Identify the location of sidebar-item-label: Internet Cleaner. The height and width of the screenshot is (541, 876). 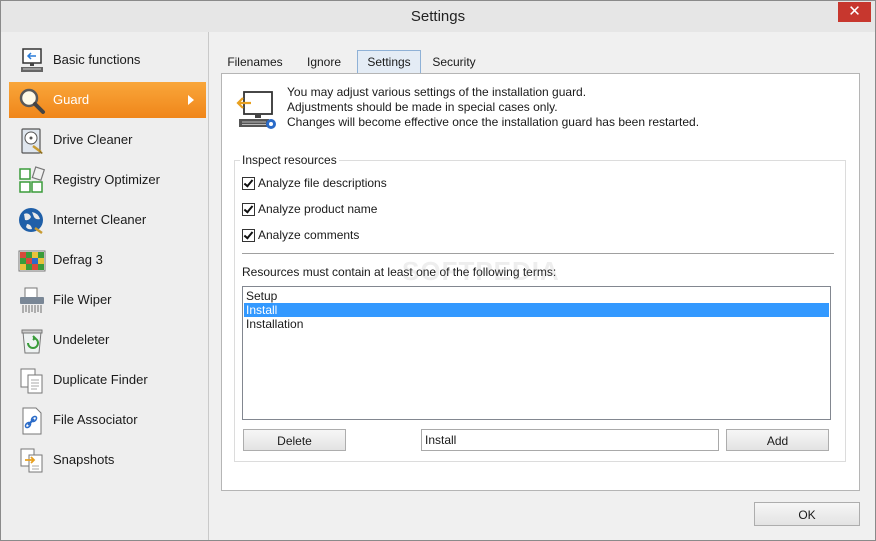
(100, 219).